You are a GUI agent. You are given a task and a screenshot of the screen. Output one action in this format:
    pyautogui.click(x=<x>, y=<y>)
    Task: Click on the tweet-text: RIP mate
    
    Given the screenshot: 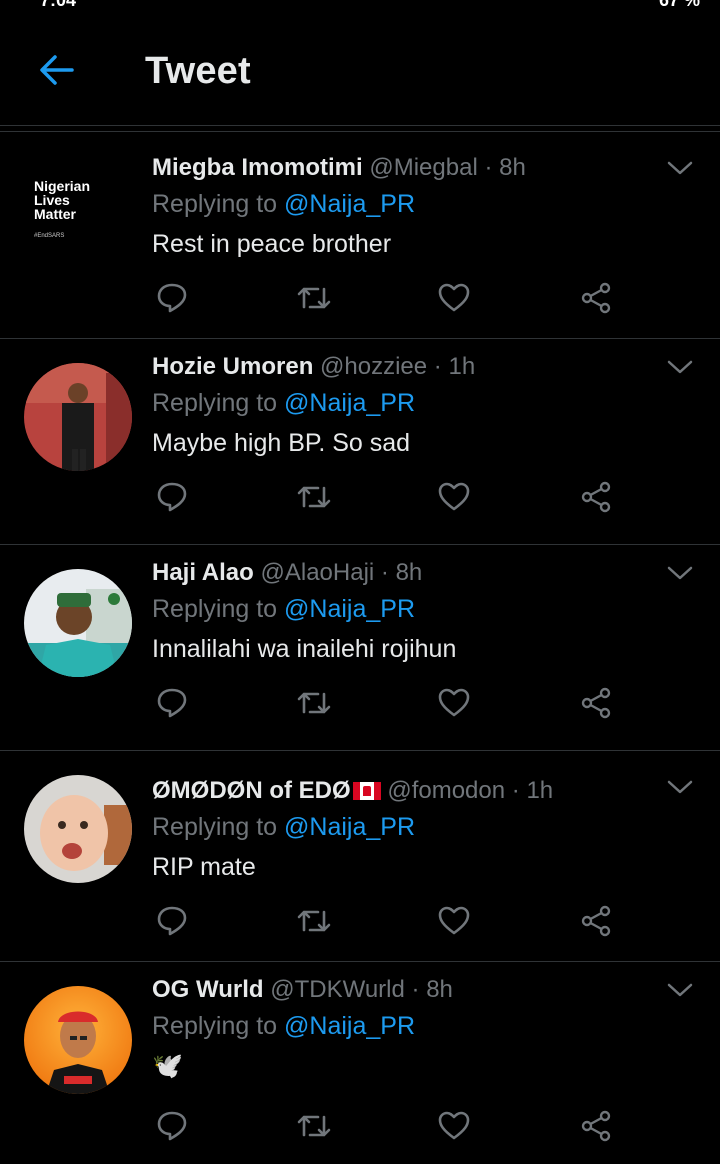 What is the action you would take?
    pyautogui.click(x=204, y=867)
    